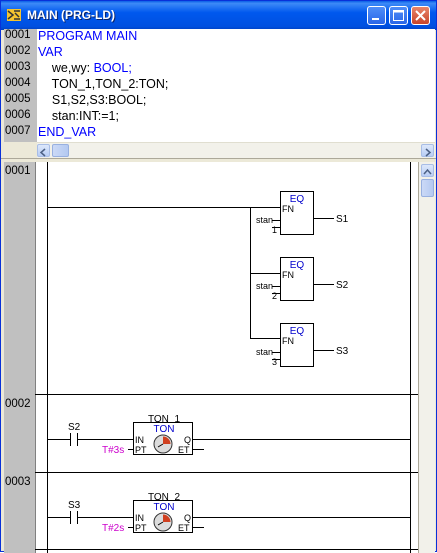 The width and height of the screenshot is (437, 553). Describe the element at coordinates (274, 362) in the screenshot. I see `eq-input-const: 3` at that location.